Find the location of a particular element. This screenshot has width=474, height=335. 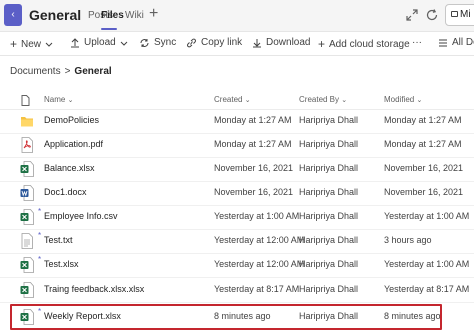

file-name: DemoPolicies is located at coordinates (71, 120).